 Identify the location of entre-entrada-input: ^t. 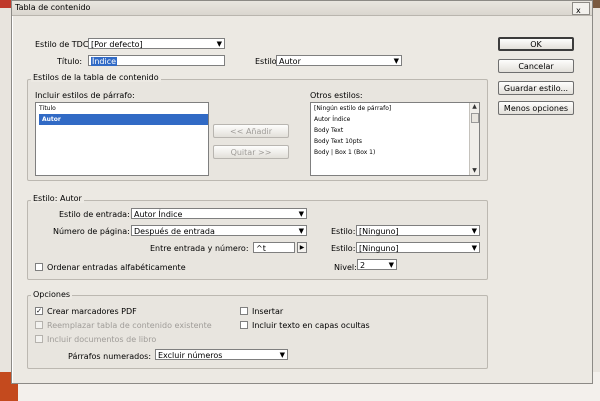
(274, 247).